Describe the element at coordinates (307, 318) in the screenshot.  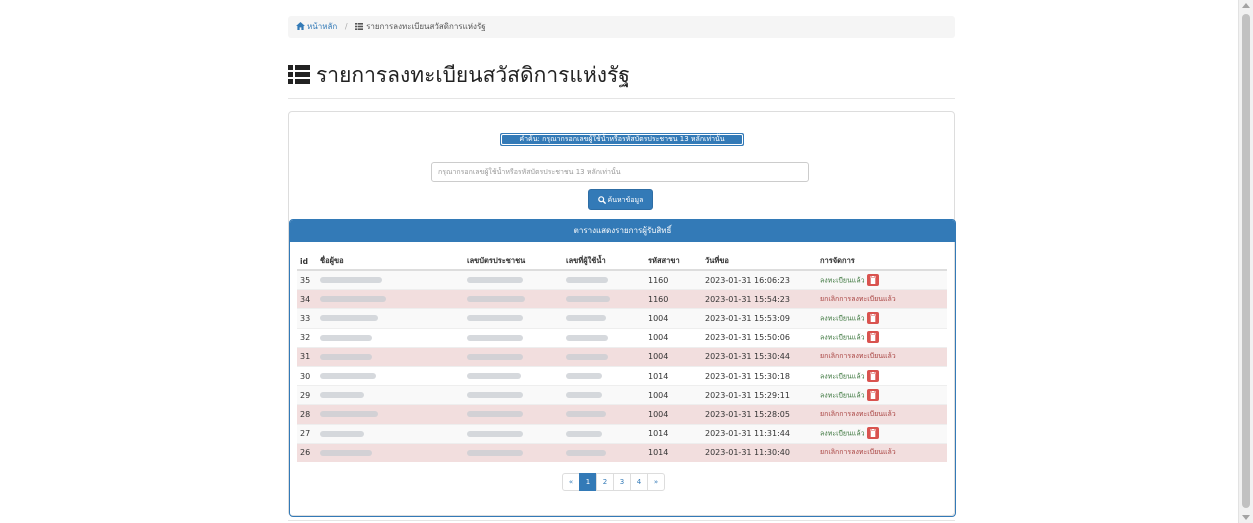
I see `cell-id: 33` at that location.